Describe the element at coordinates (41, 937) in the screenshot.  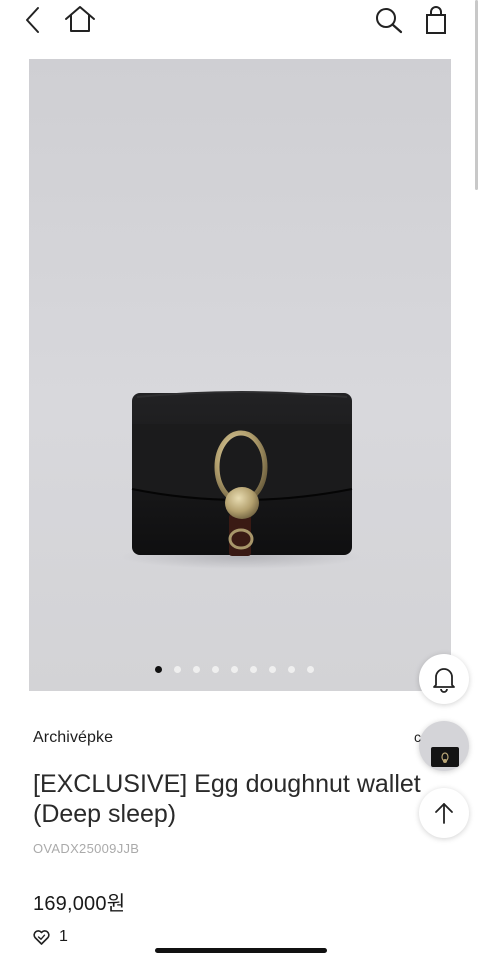
I see `heart-icon` at that location.